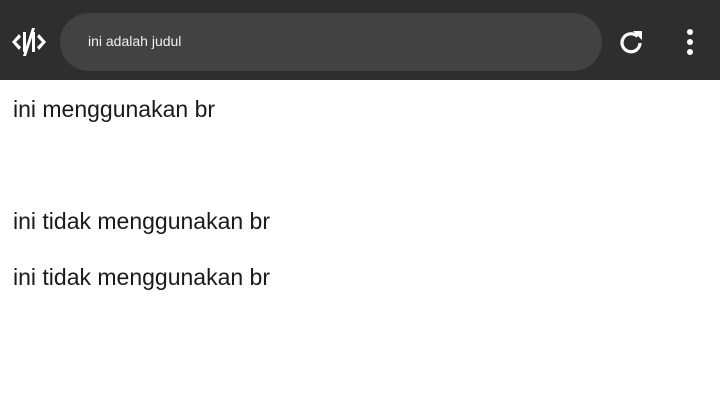 This screenshot has width=720, height=405. Describe the element at coordinates (29, 42) in the screenshot. I see `code-slash-logo-icon` at that location.